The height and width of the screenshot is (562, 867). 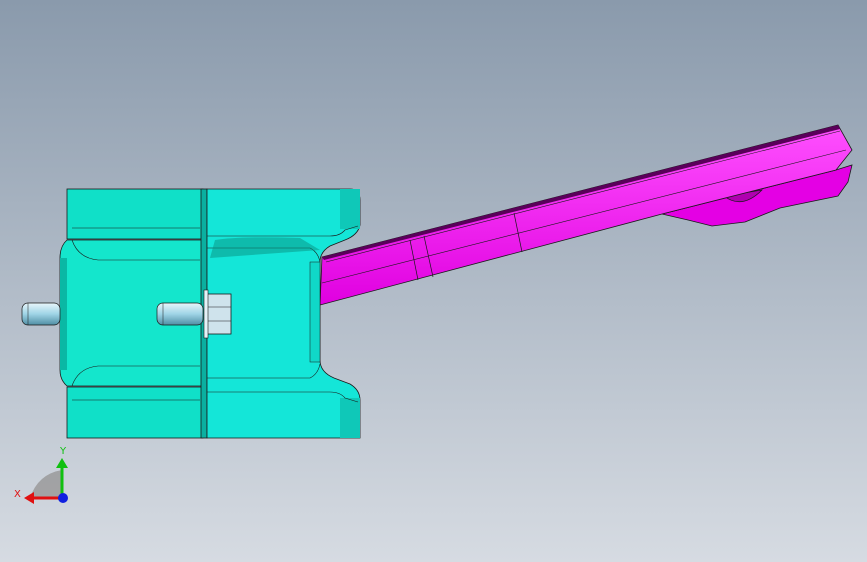 I want to click on block-right-inner-face, so click(x=315, y=312).